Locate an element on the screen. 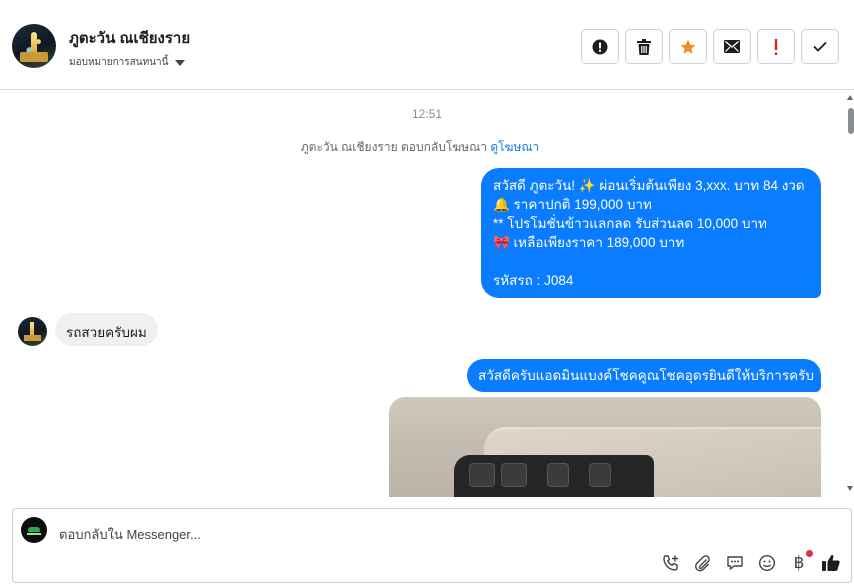  follow-up-button is located at coordinates (776, 46).